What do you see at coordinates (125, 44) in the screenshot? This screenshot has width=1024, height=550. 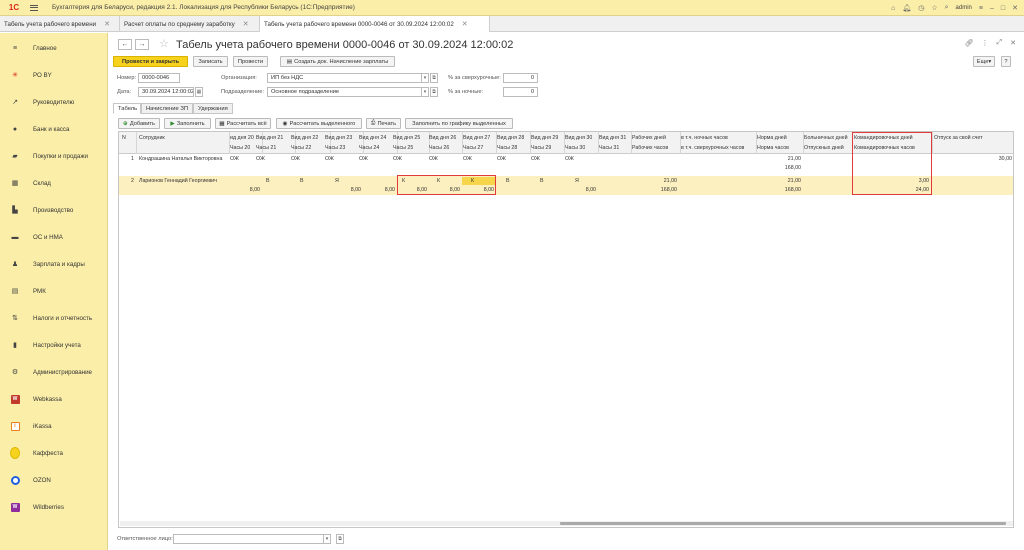 I see `back-button: ←` at bounding box center [125, 44].